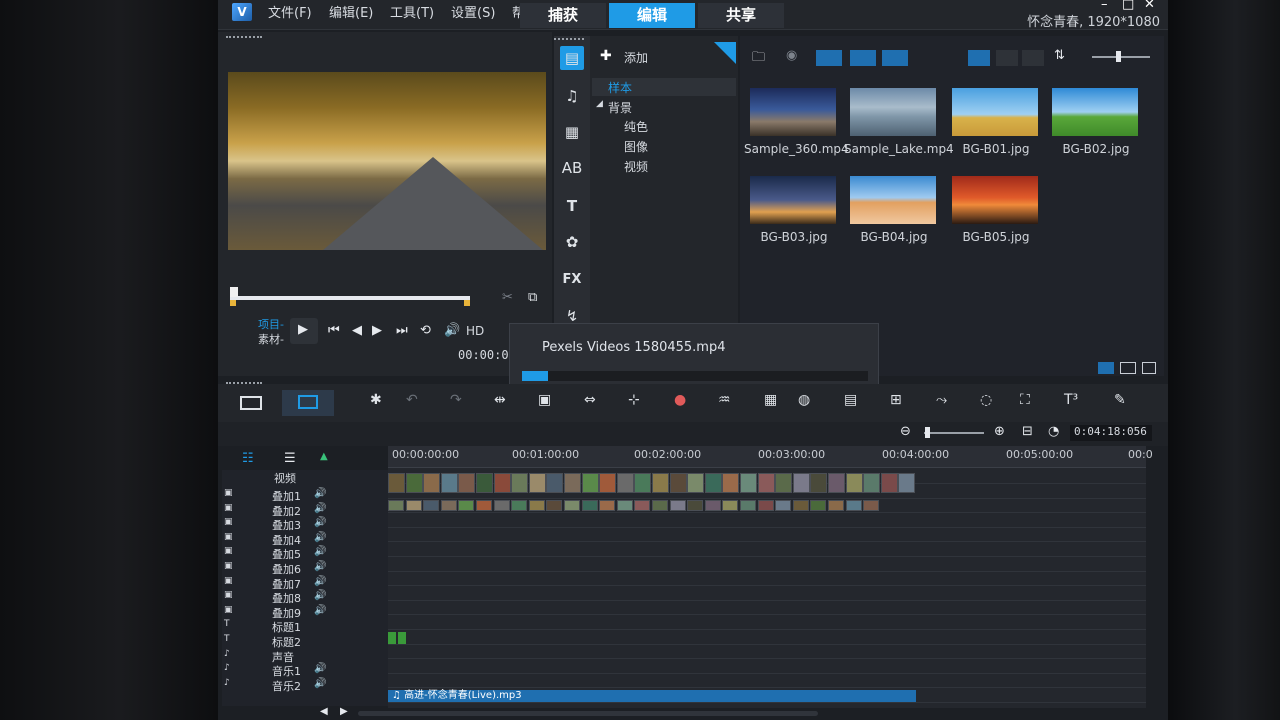  What do you see at coordinates (1059, 55) in the screenshot?
I see `sort-icon: ⇅` at bounding box center [1059, 55].